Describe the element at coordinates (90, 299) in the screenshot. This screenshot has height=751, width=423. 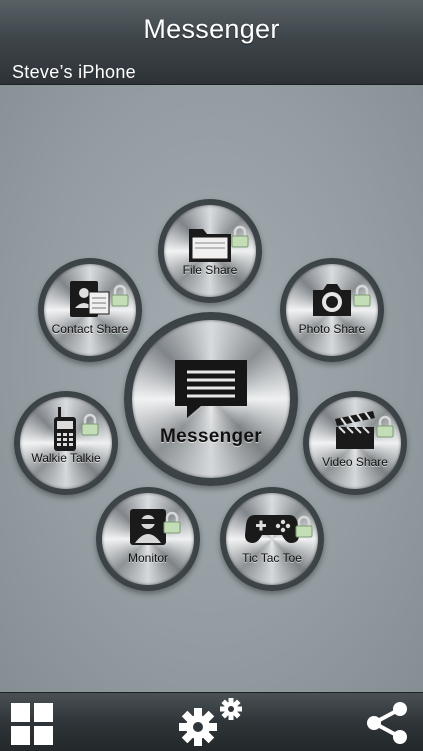
I see `contact-card-icon` at that location.